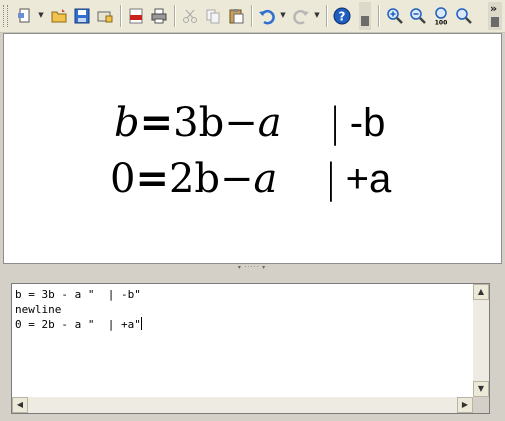  I want to click on toolbar: ▼ ▼ ▼ ? 100 », so click(252, 16).